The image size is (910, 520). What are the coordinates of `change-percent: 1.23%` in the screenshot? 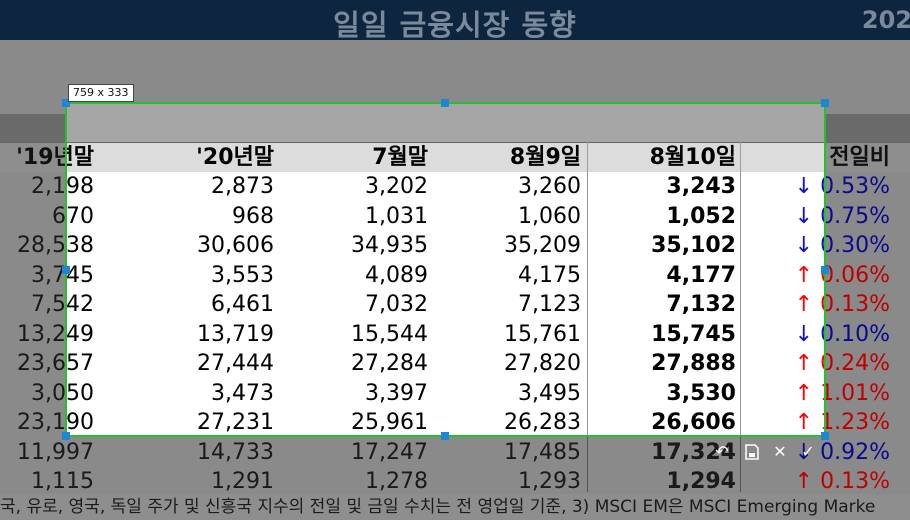 It's located at (855, 422).